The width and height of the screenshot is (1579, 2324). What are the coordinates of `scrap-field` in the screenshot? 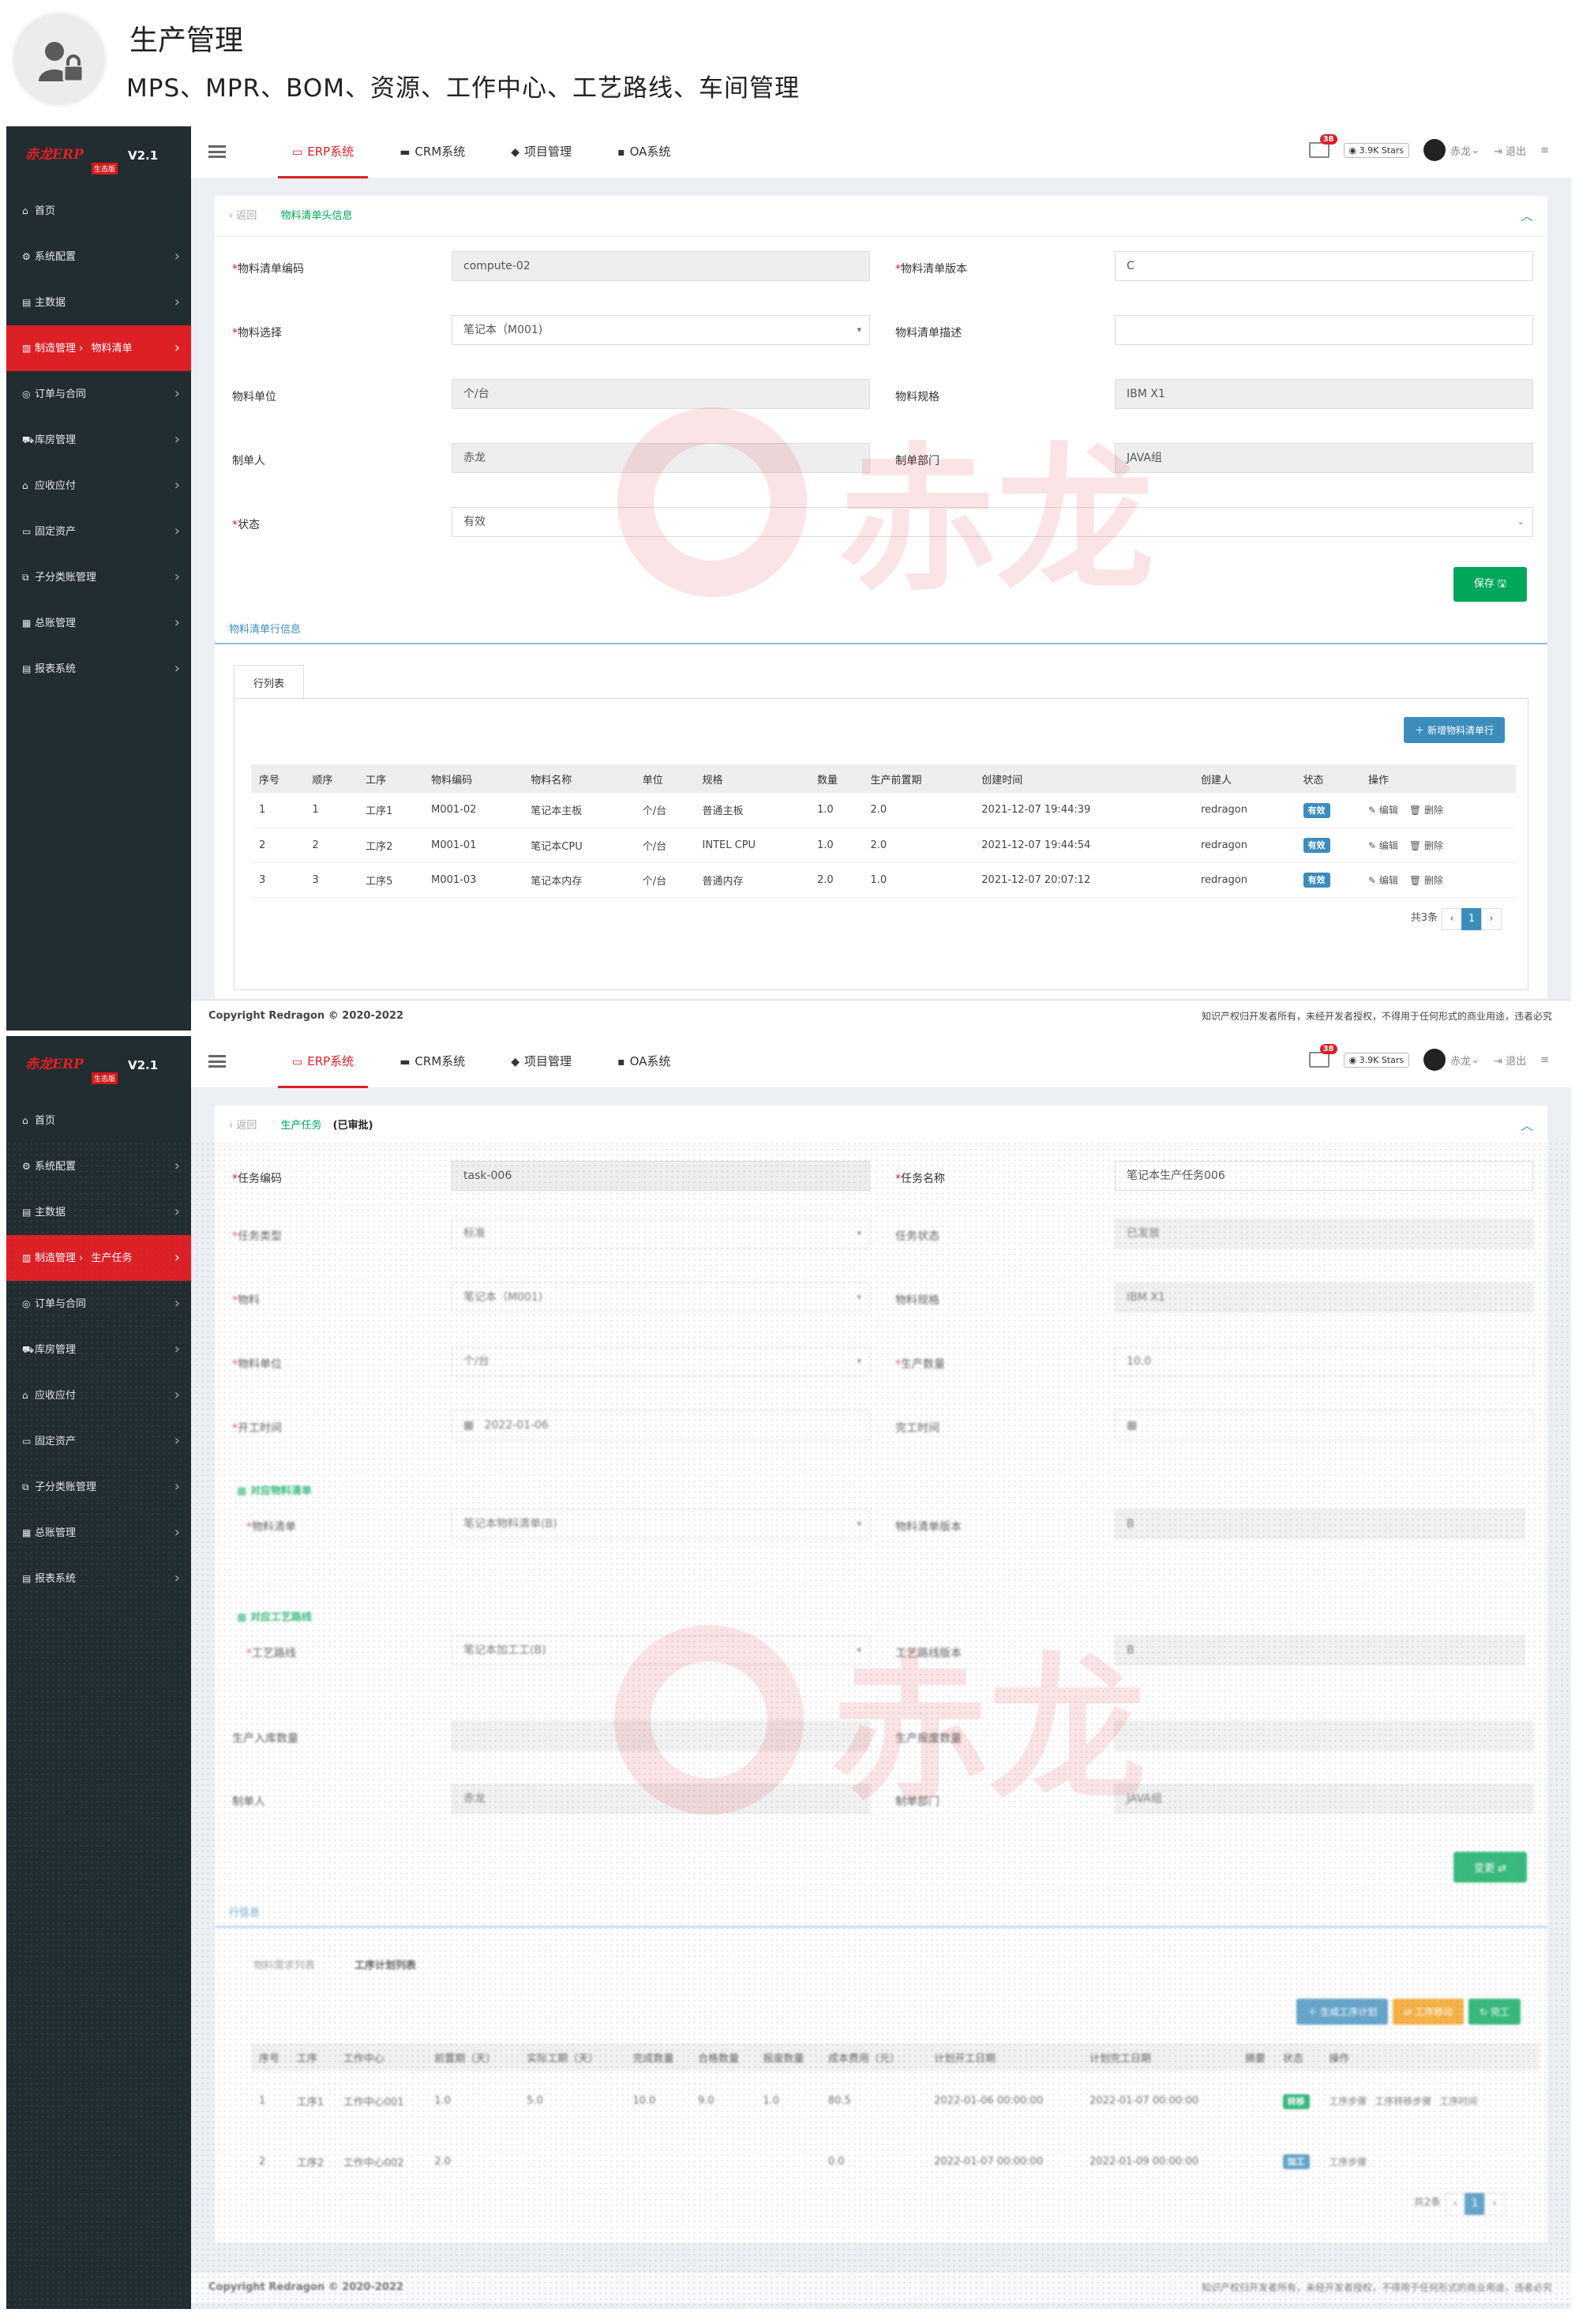 It's located at (1324, 1736).